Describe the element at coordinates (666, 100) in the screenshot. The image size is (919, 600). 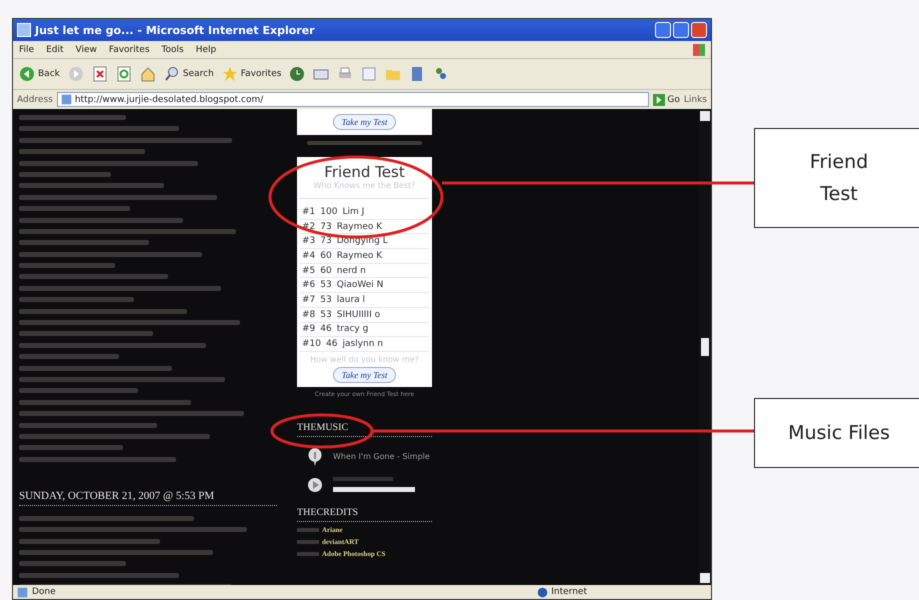
I see `go-button: Go` at that location.